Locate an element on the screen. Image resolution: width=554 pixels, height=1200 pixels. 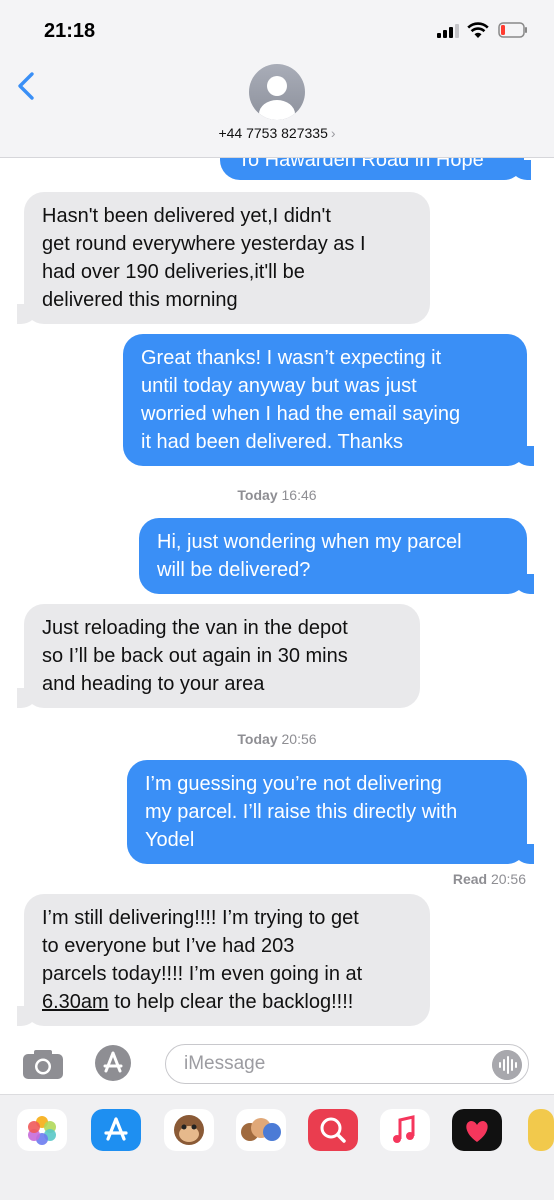
message-line: Yodel is located at coordinates (170, 840).